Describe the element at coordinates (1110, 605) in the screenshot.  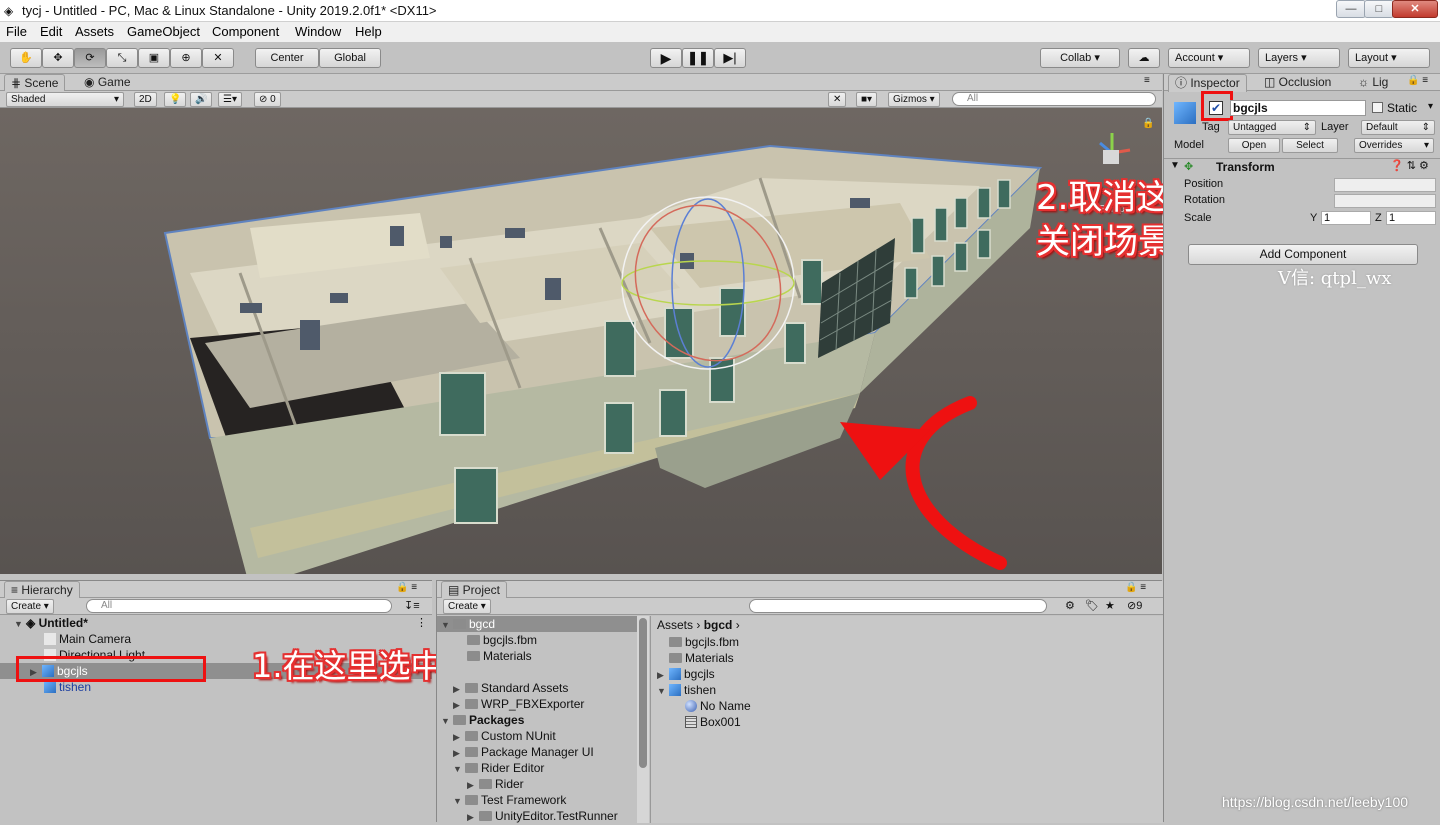
I see `favorites-star-icon: ★` at that location.